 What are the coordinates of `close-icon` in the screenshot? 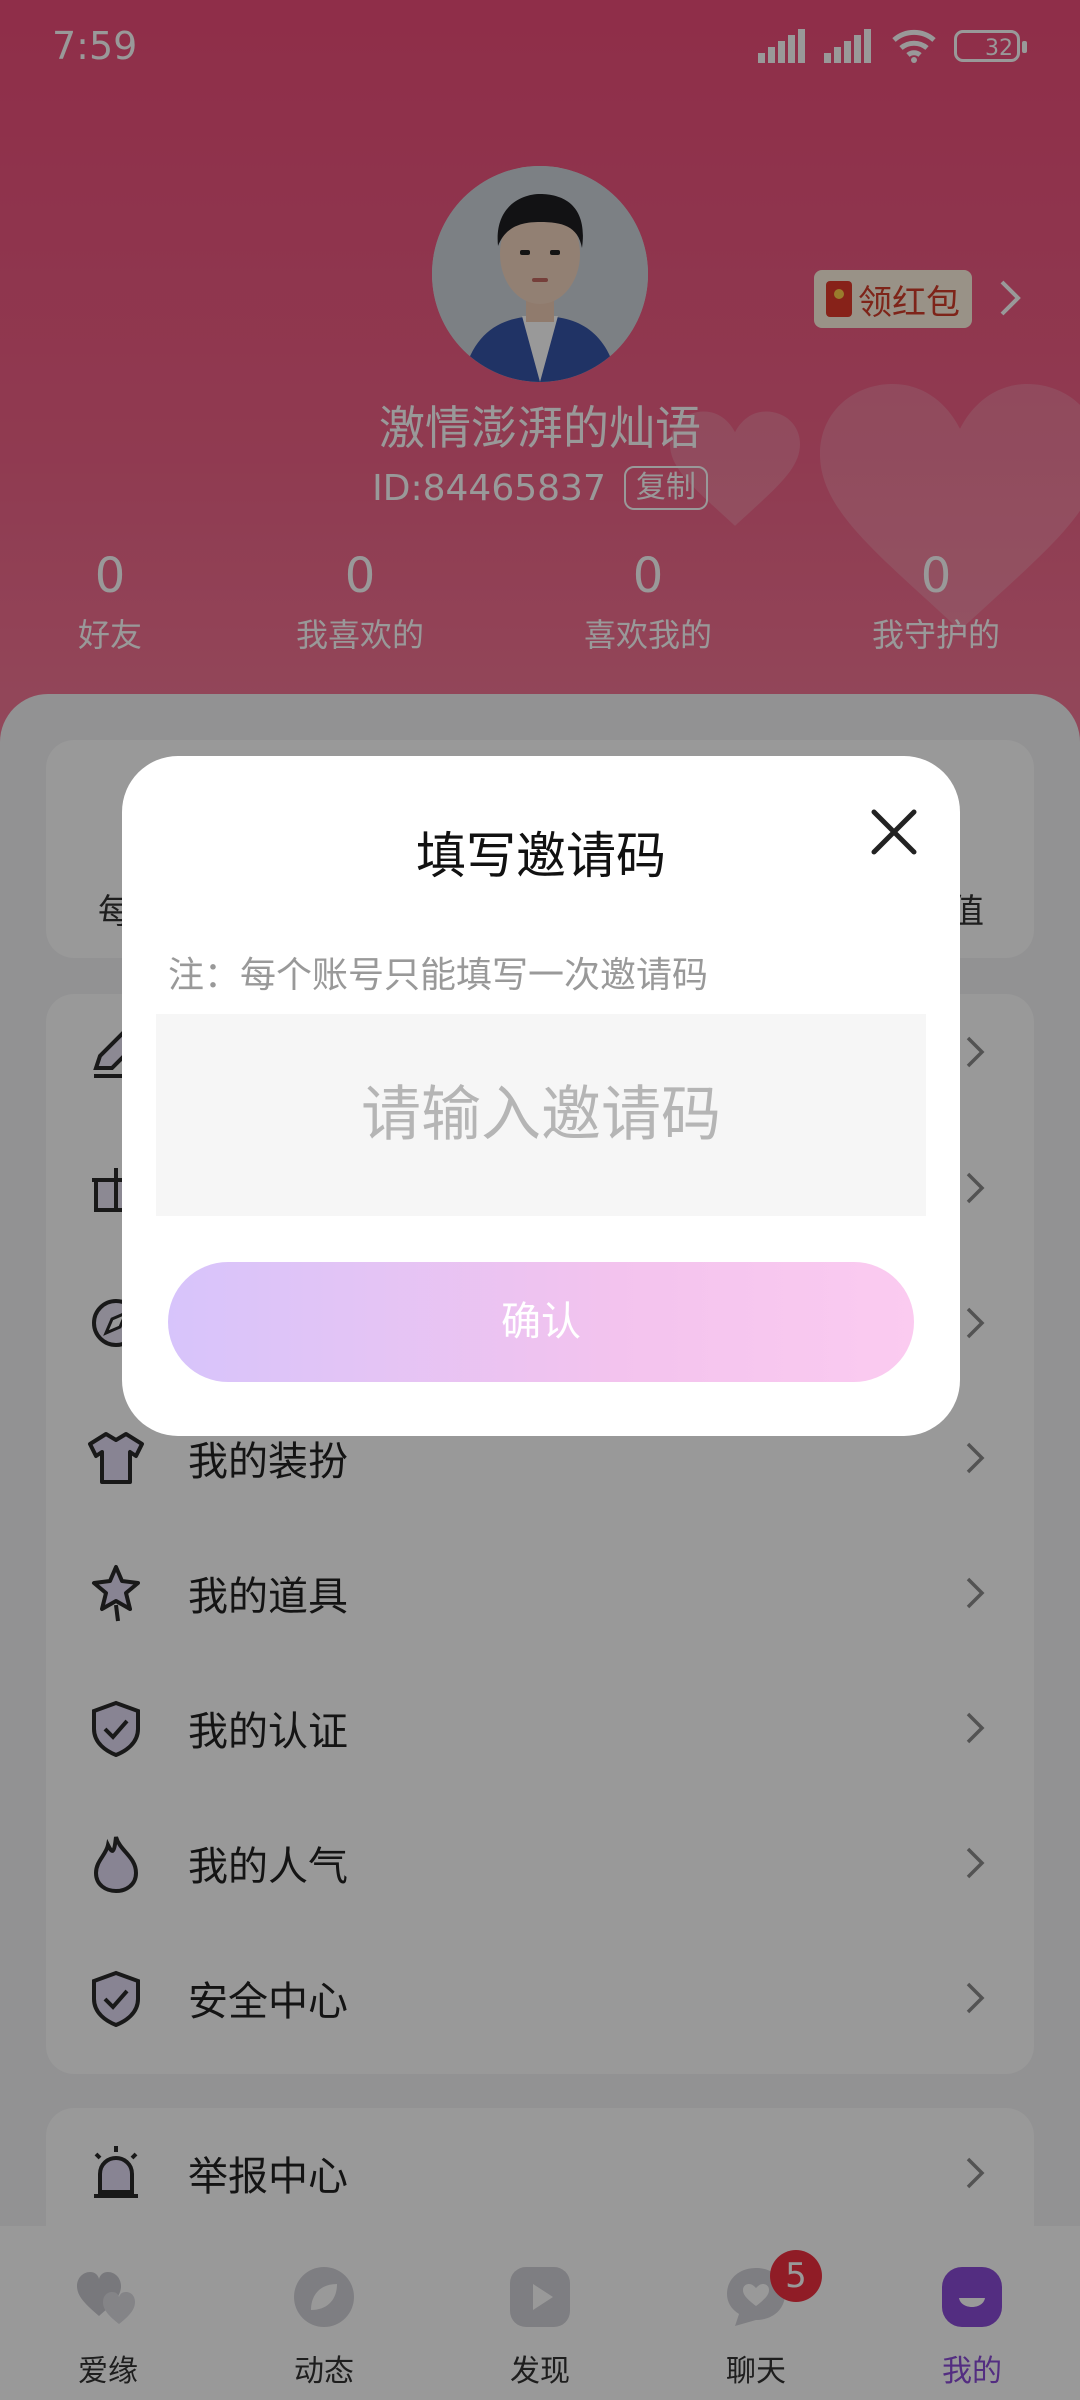 It's located at (894, 832).